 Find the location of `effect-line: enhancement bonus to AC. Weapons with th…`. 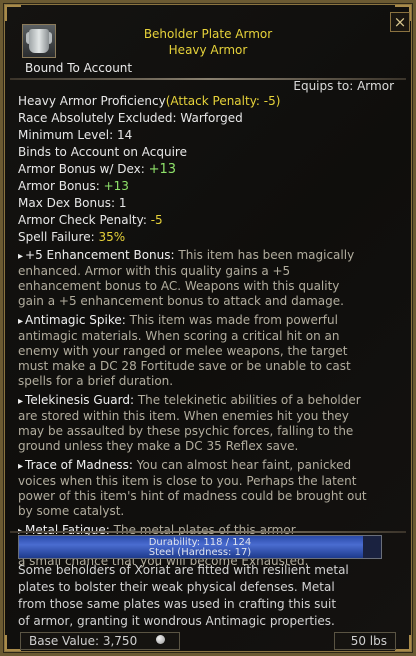

effect-line: enhancement bonus to AC. Weapons with th… is located at coordinates (210, 286).